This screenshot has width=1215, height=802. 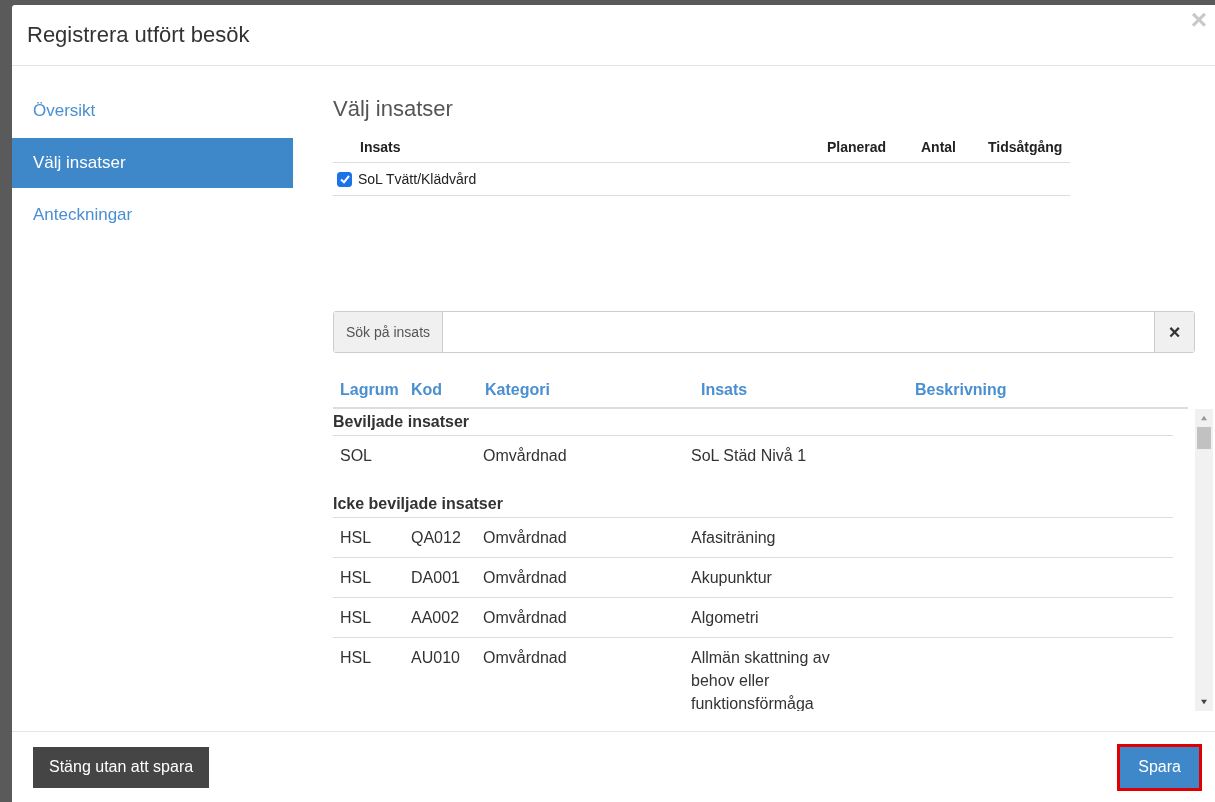 What do you see at coordinates (1159, 767) in the screenshot?
I see `save-button: Spara` at bounding box center [1159, 767].